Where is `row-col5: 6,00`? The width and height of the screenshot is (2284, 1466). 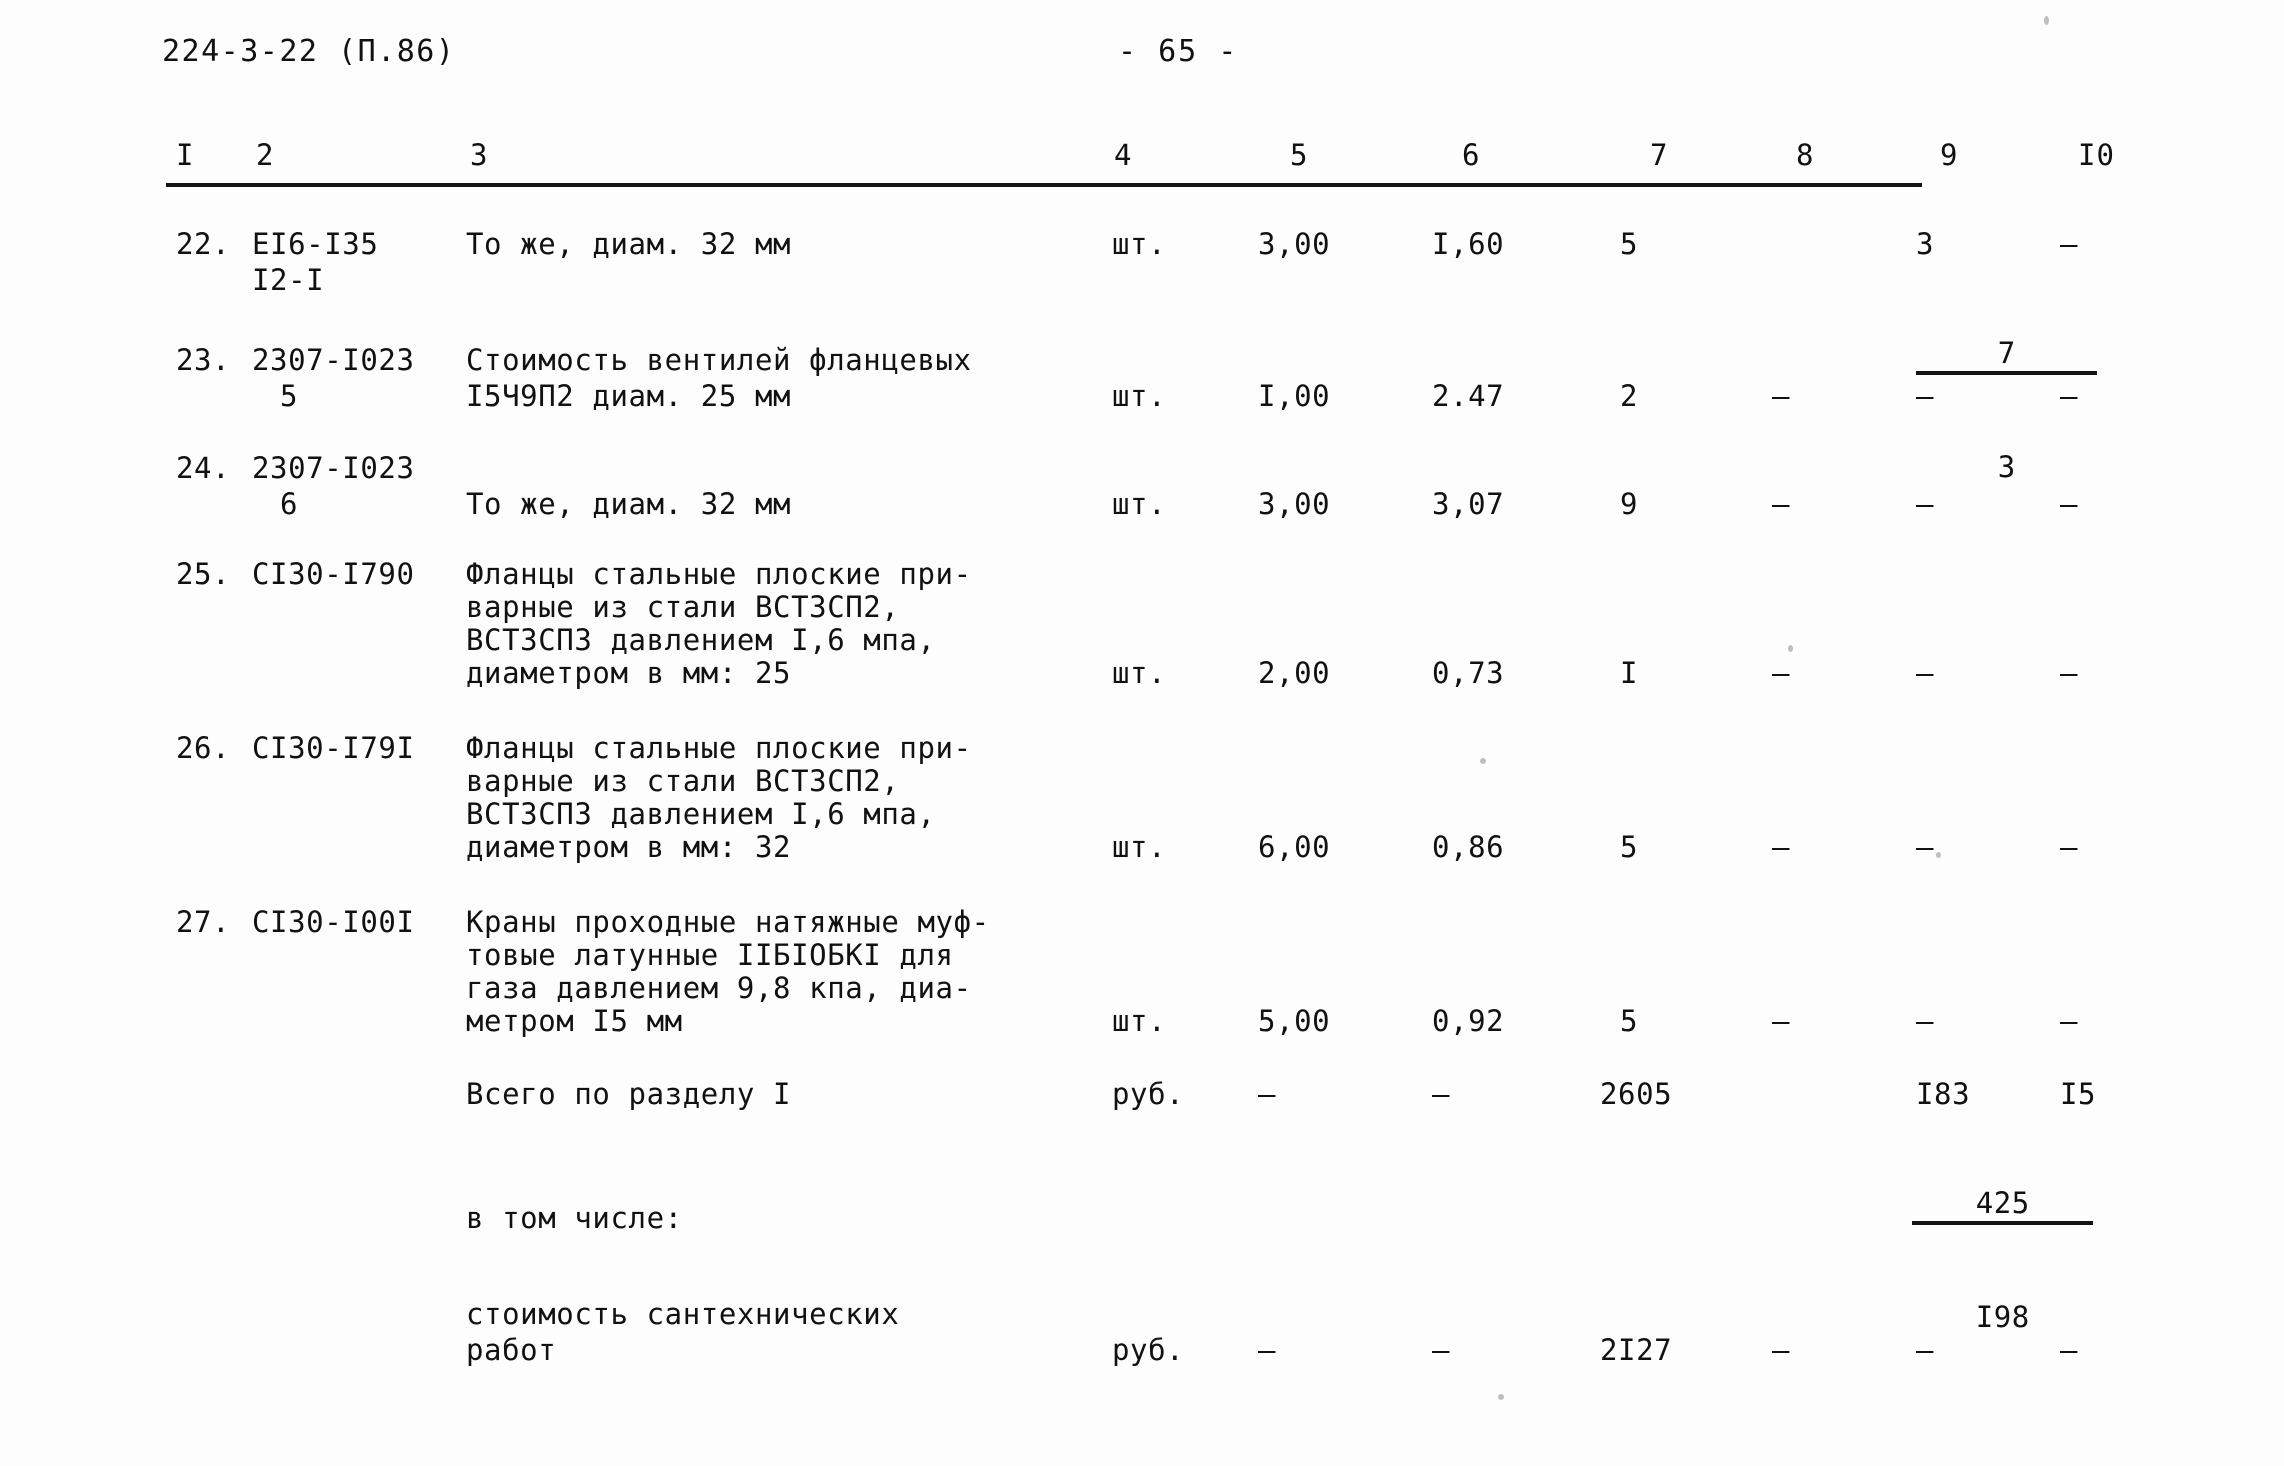
row-col5: 6,00 is located at coordinates (1294, 847).